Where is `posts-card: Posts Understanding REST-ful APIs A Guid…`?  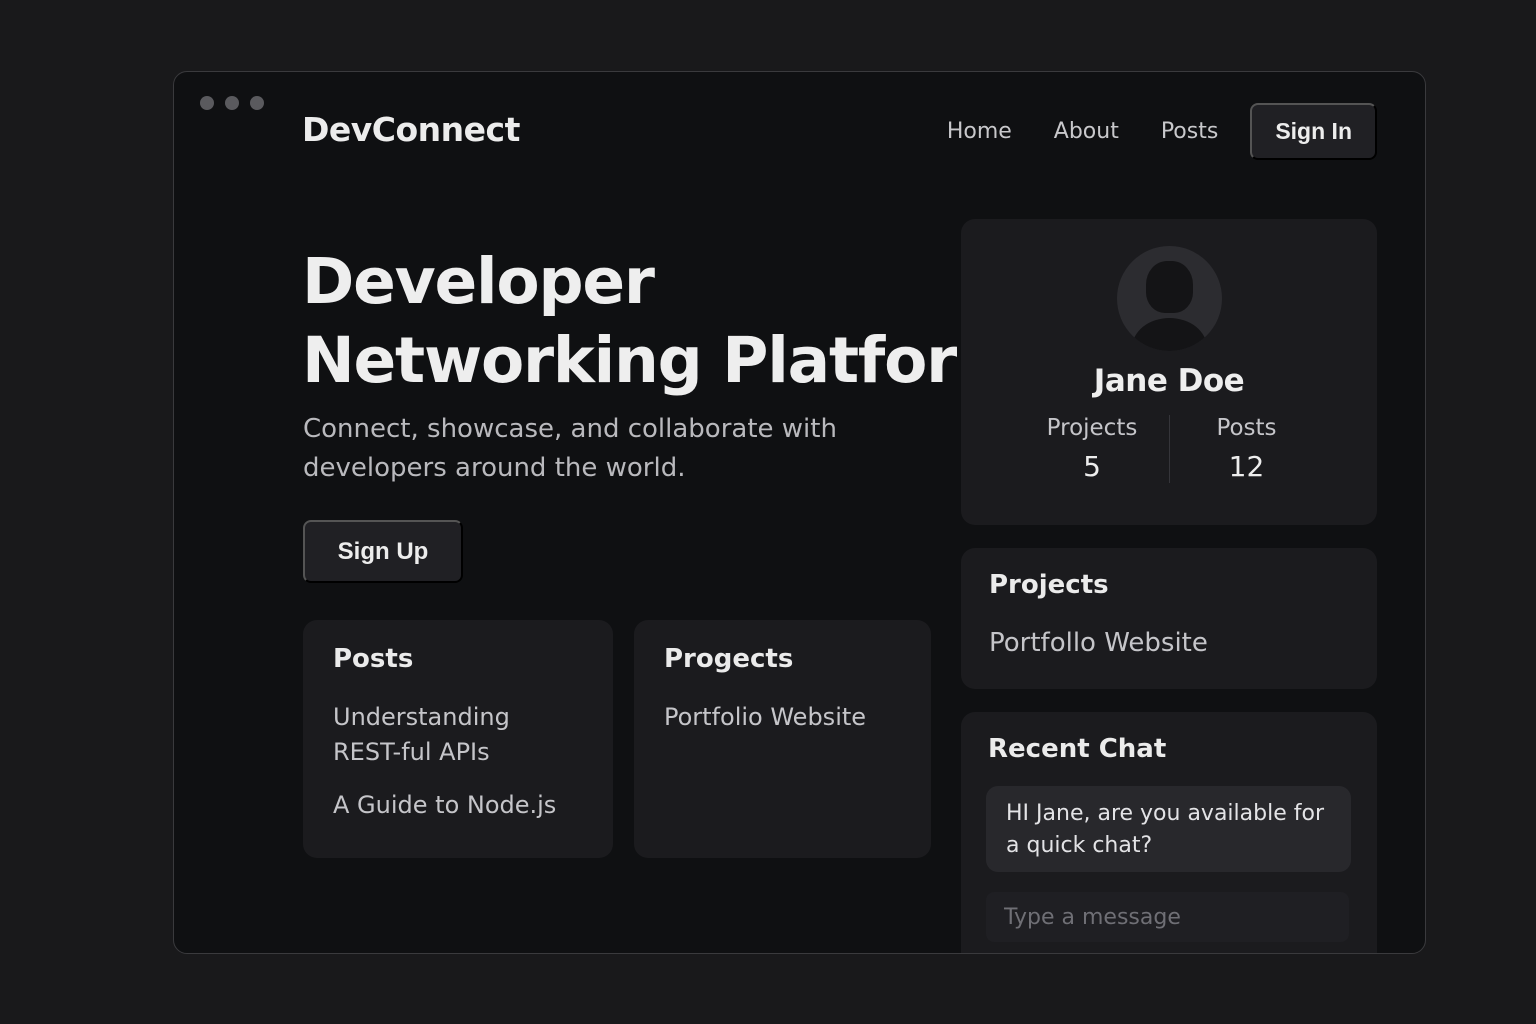 posts-card: Posts Understanding REST-ful APIs A Guid… is located at coordinates (458, 739).